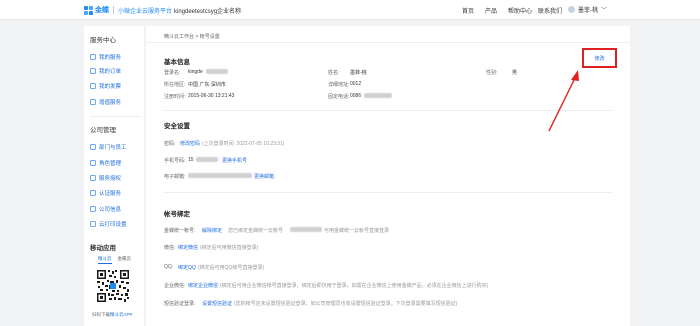 This screenshot has width=700, height=326. Describe the element at coordinates (103, 248) in the screenshot. I see `mobile-apps-title: 移动应用` at that location.